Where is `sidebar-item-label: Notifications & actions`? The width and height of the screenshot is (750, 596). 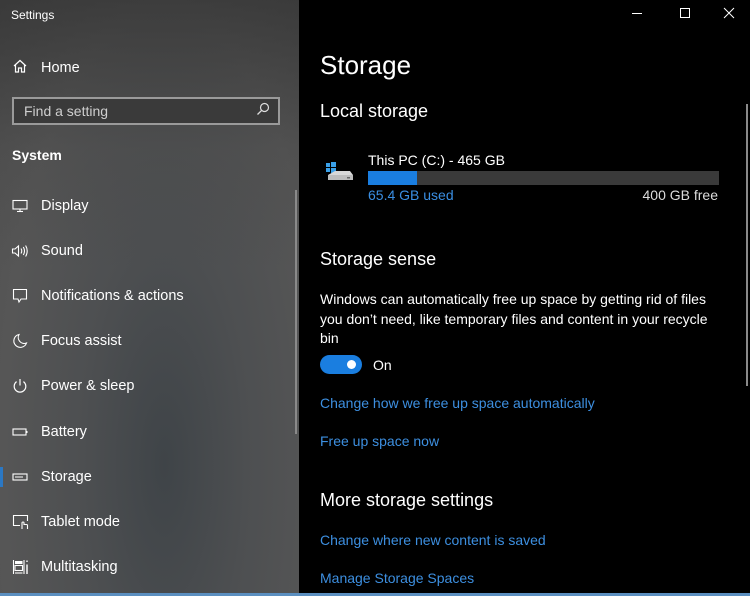 sidebar-item-label: Notifications & actions is located at coordinates (112, 295).